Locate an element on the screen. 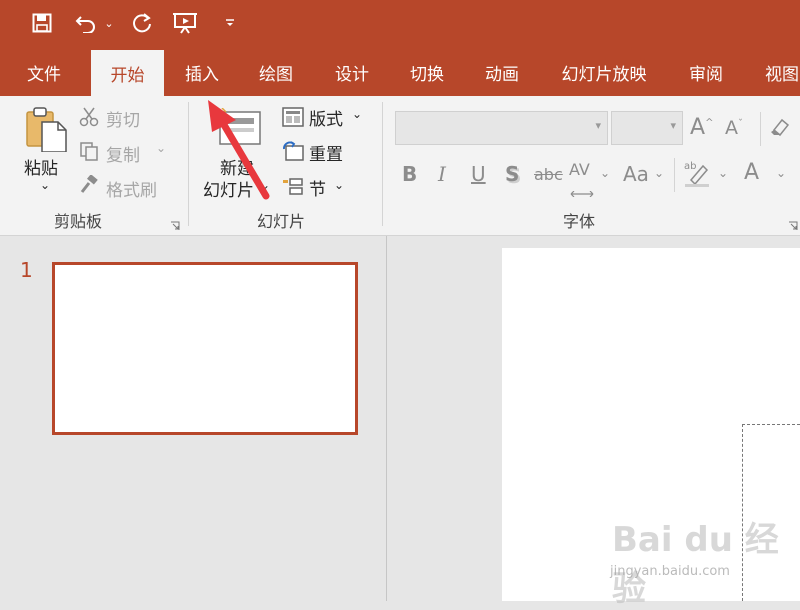  font-color-dropdown-icon: ⌄ is located at coordinates (781, 173).